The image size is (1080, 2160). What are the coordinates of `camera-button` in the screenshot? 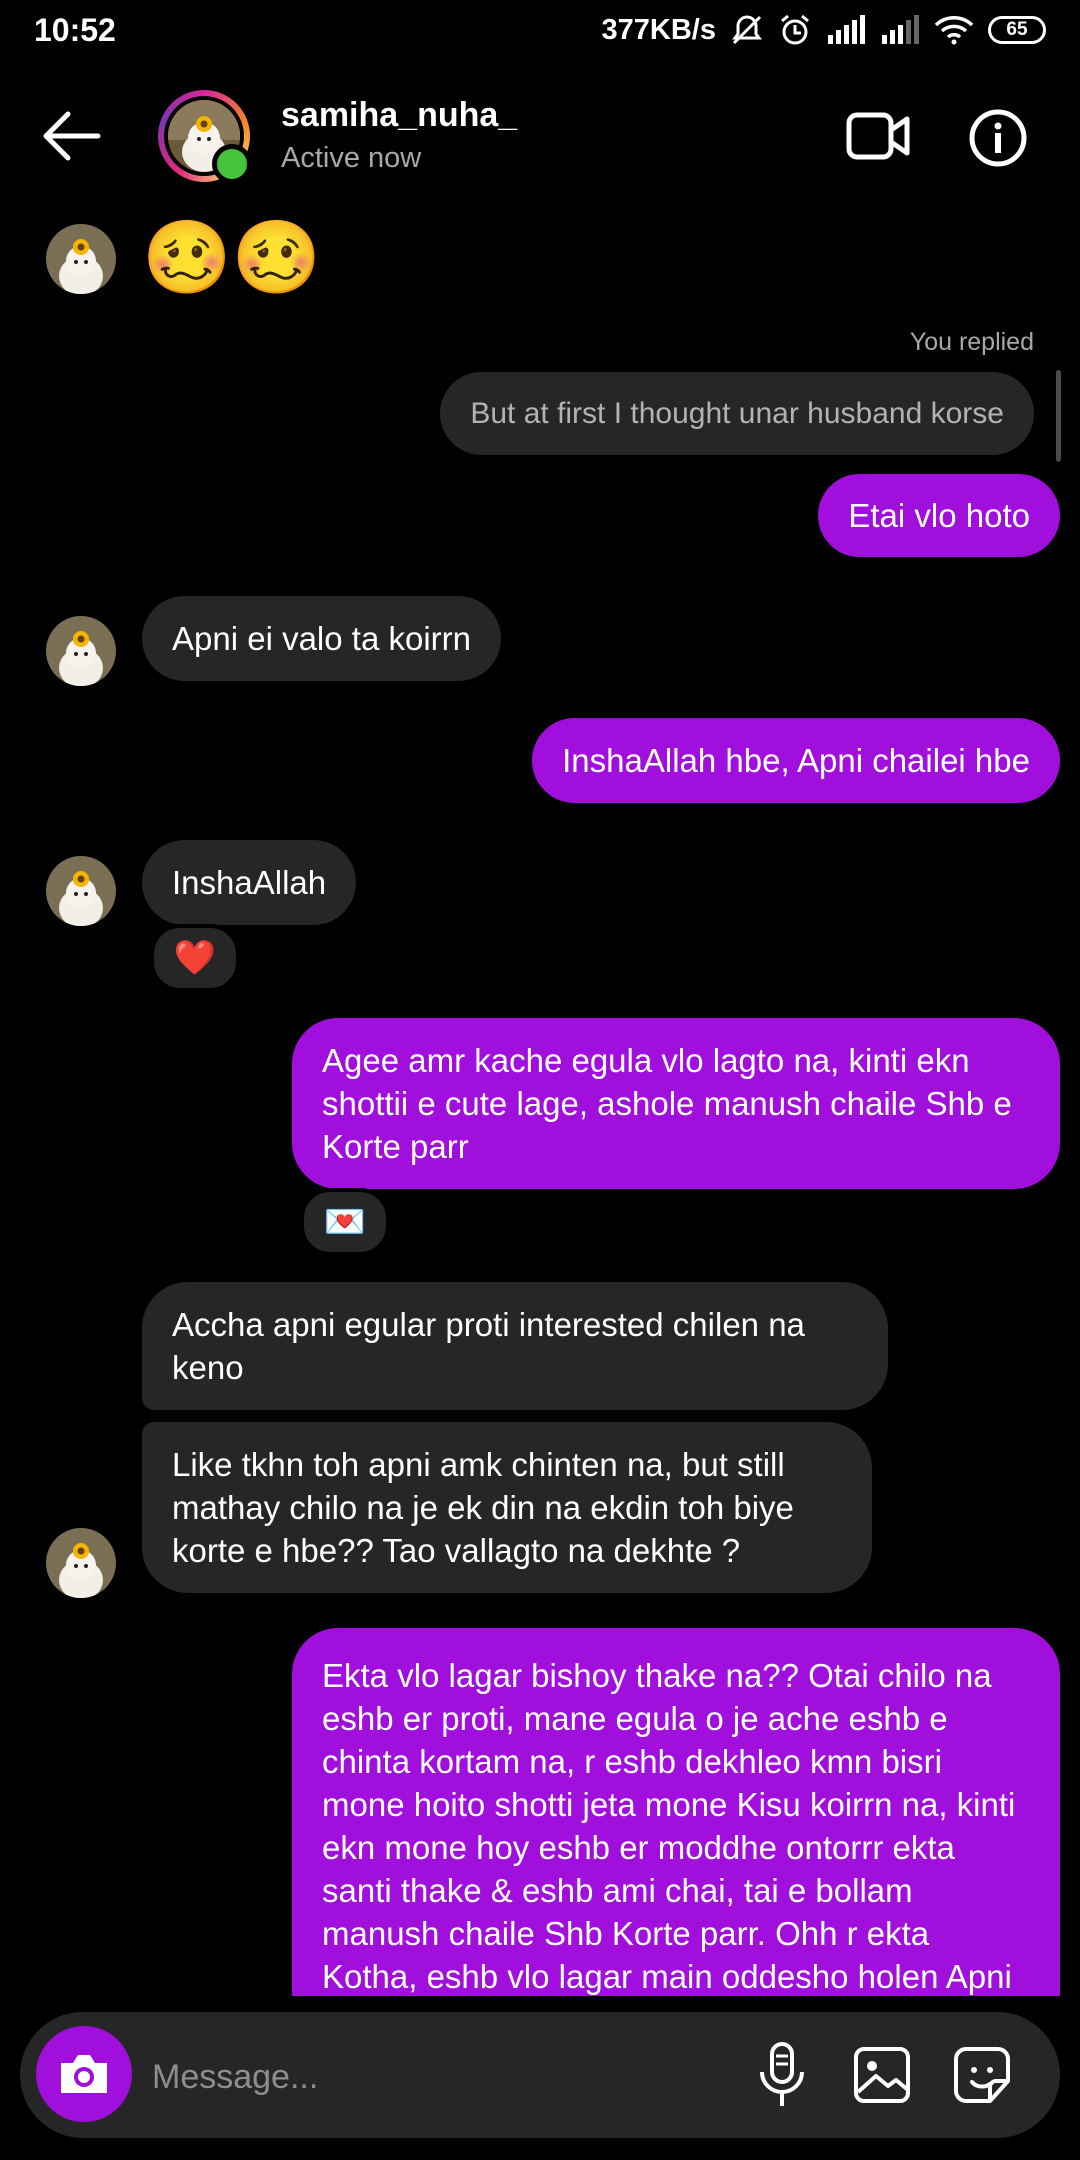 It's located at (84, 2074).